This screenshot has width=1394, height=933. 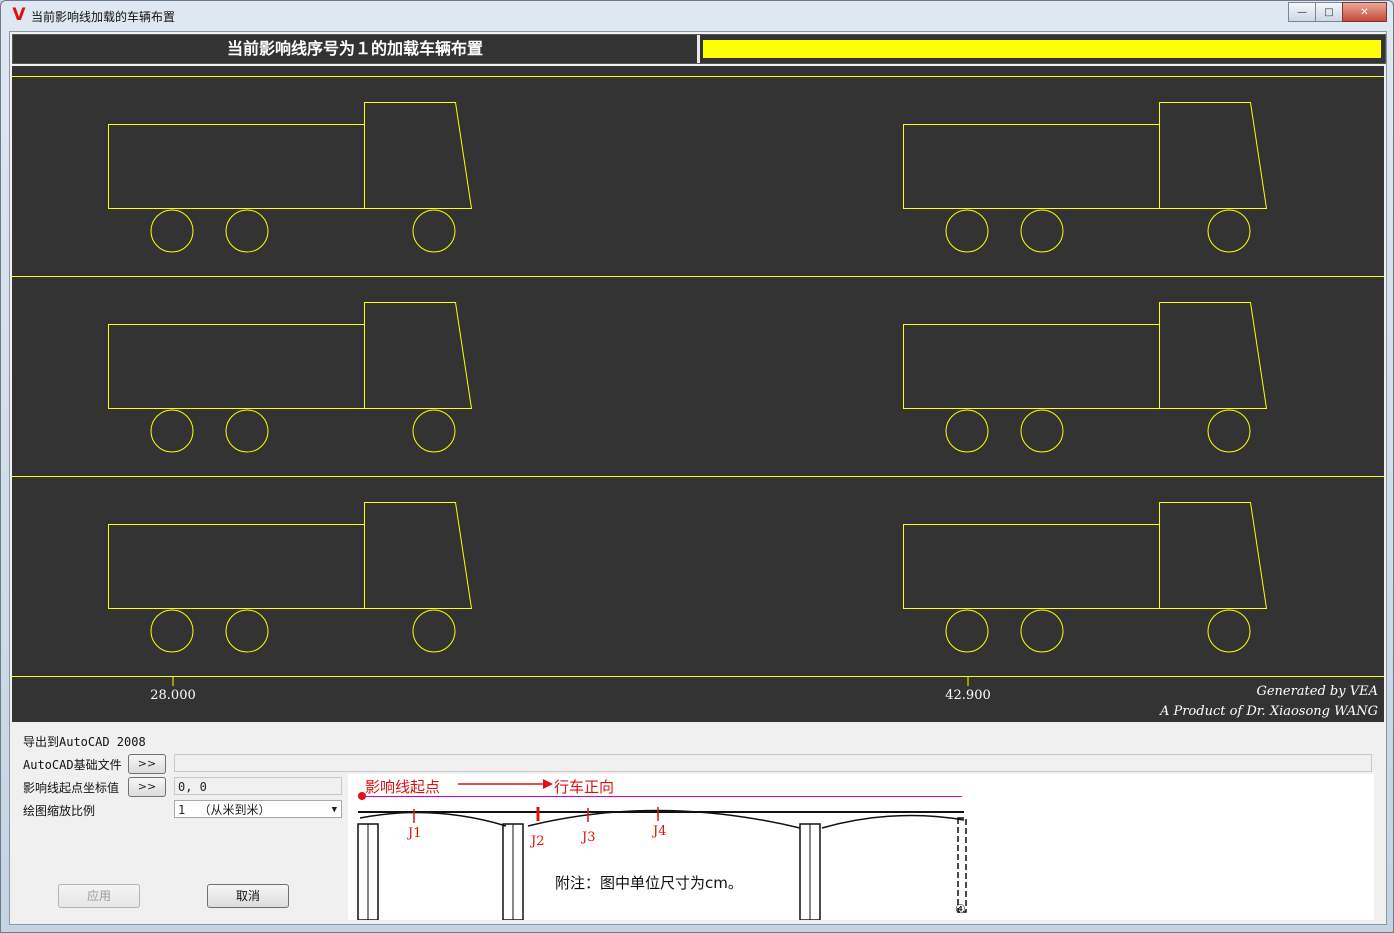 I want to click on origin-field: 0, 0, so click(x=258, y=786).